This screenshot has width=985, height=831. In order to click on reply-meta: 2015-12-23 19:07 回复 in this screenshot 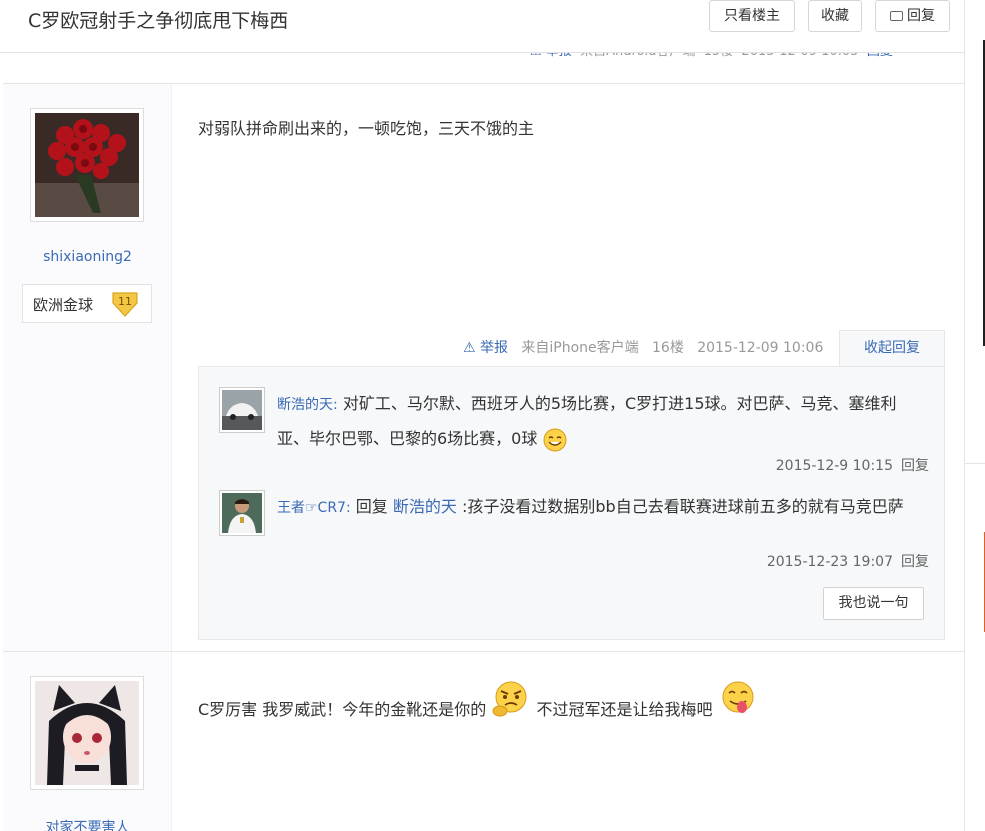, I will do `click(848, 561)`.